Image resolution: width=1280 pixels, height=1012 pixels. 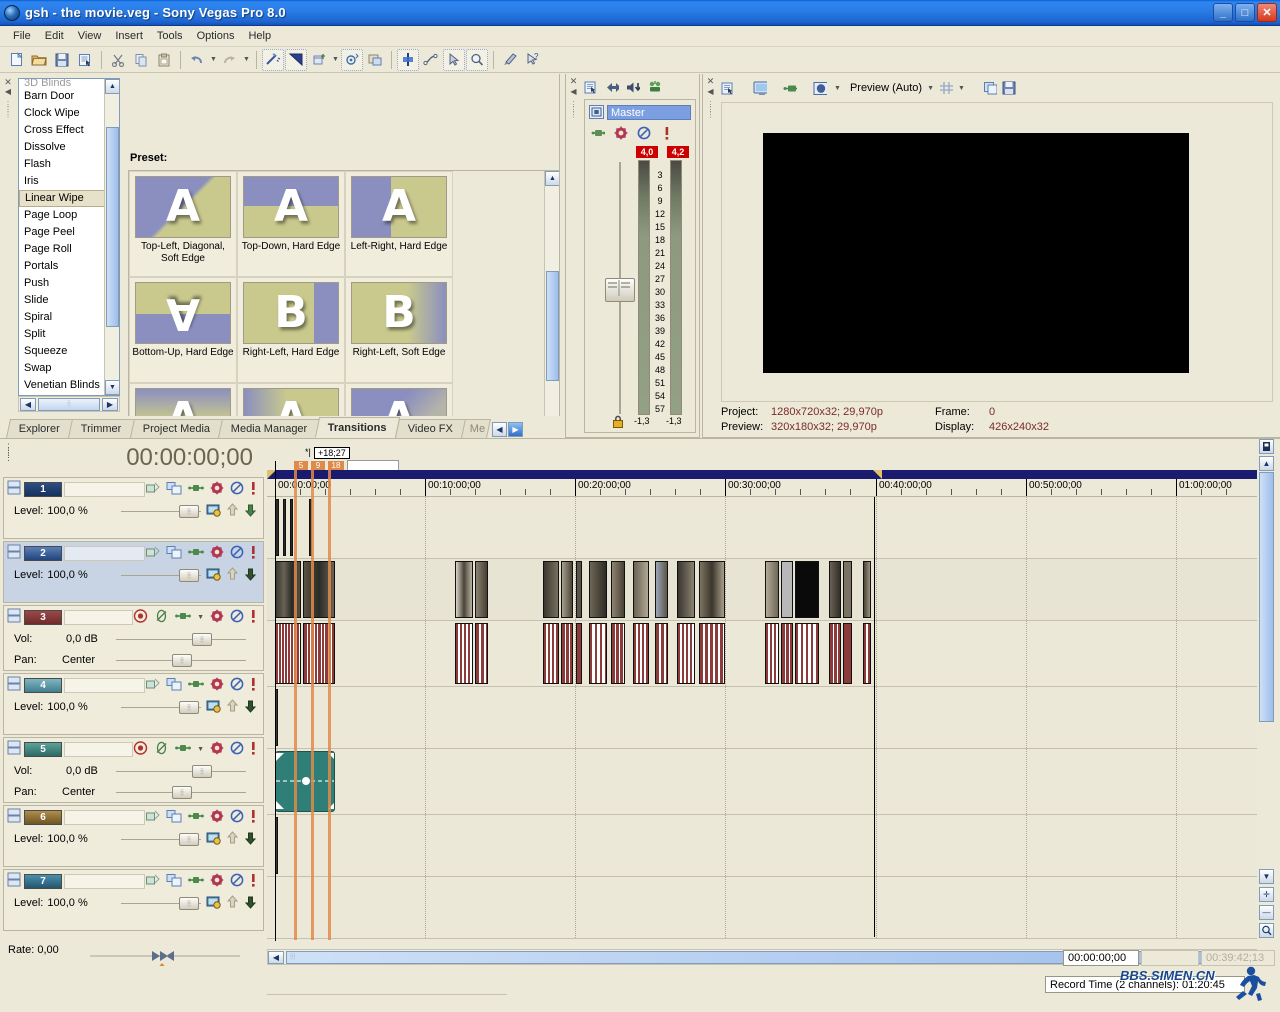 I want to click on undo-dropdown-icon: ▼, so click(x=213, y=60).